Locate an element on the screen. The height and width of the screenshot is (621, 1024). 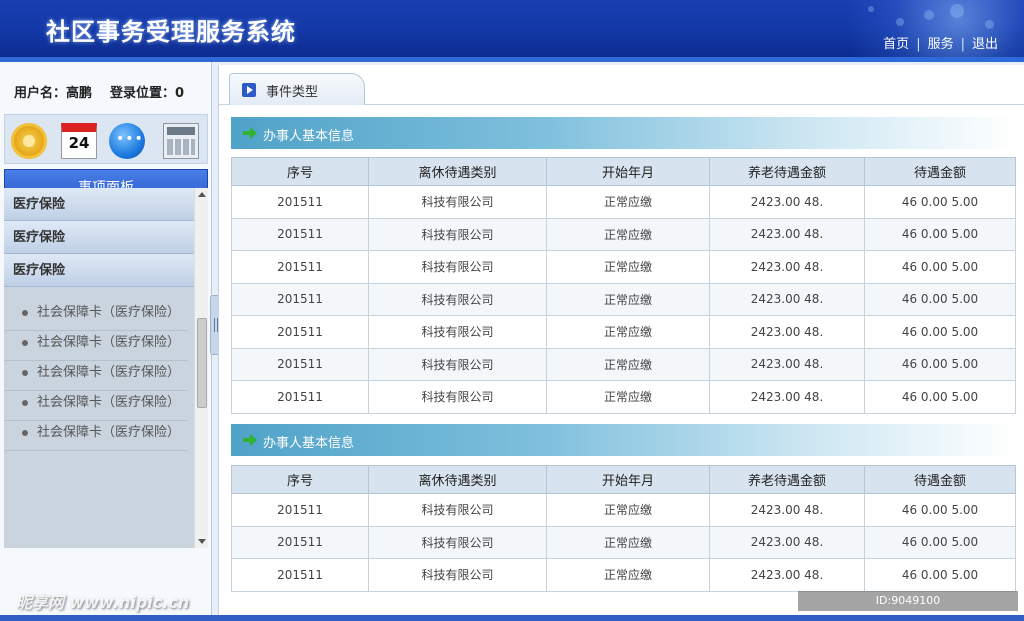
scroll-down-icon is located at coordinates (202, 541).